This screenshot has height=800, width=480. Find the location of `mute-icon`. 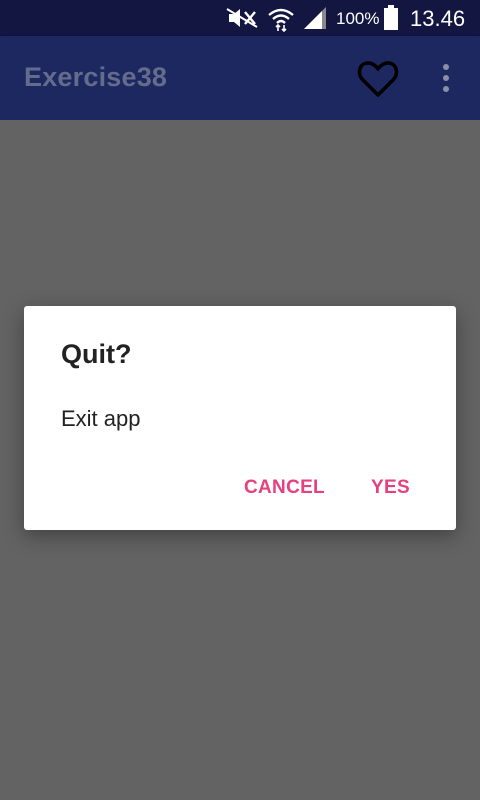

mute-icon is located at coordinates (242, 18).